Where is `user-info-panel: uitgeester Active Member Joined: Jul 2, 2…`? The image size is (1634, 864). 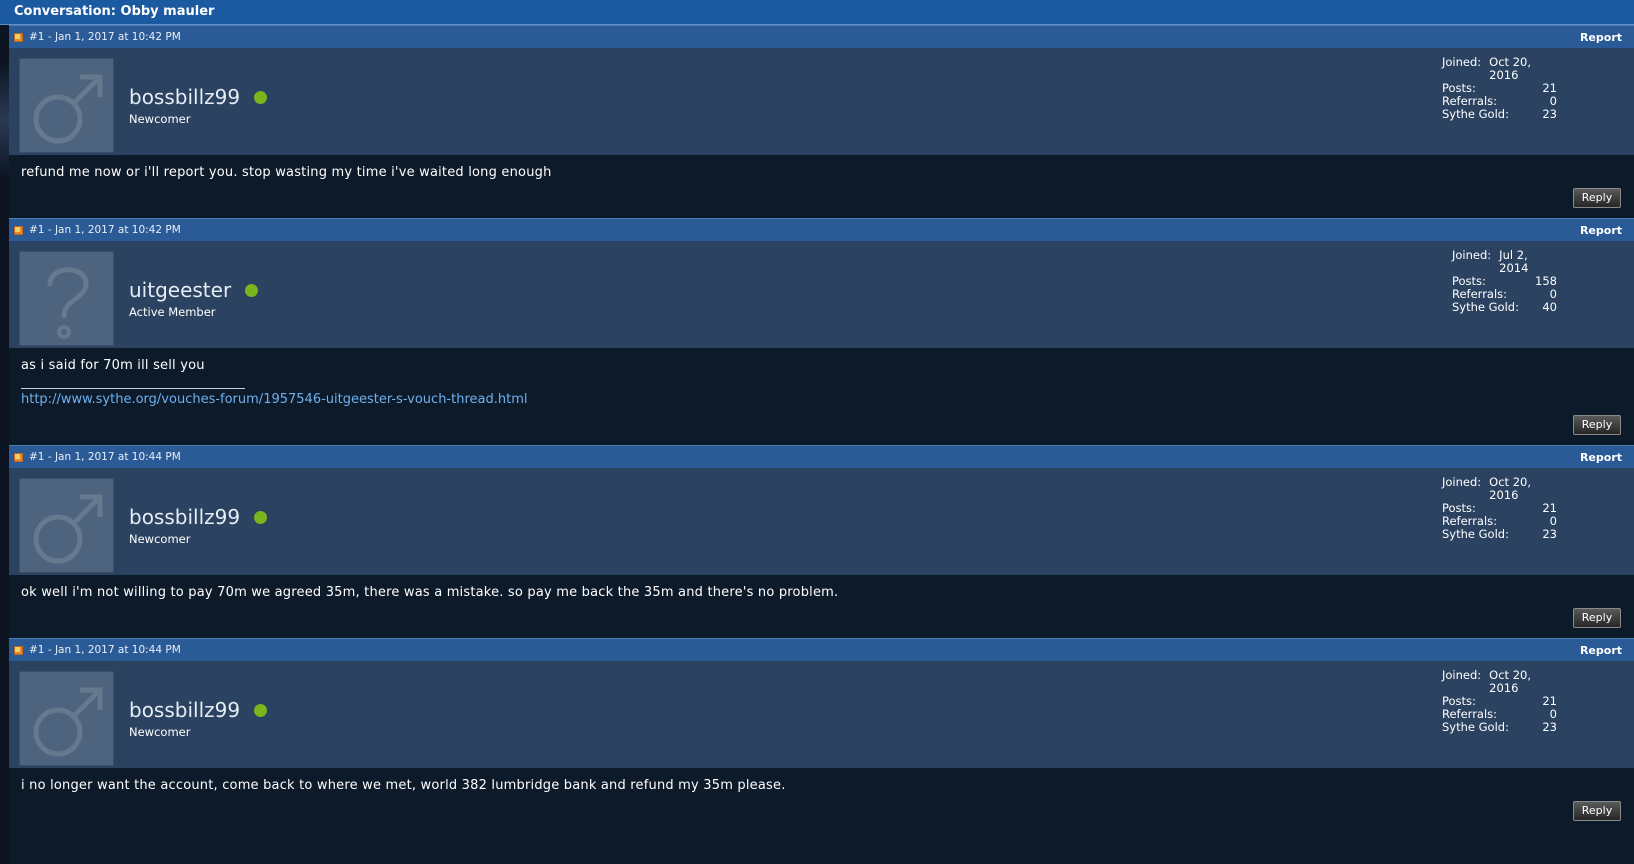 user-info-panel: uitgeester Active Member Joined: Jul 2, 2… is located at coordinates (821, 294).